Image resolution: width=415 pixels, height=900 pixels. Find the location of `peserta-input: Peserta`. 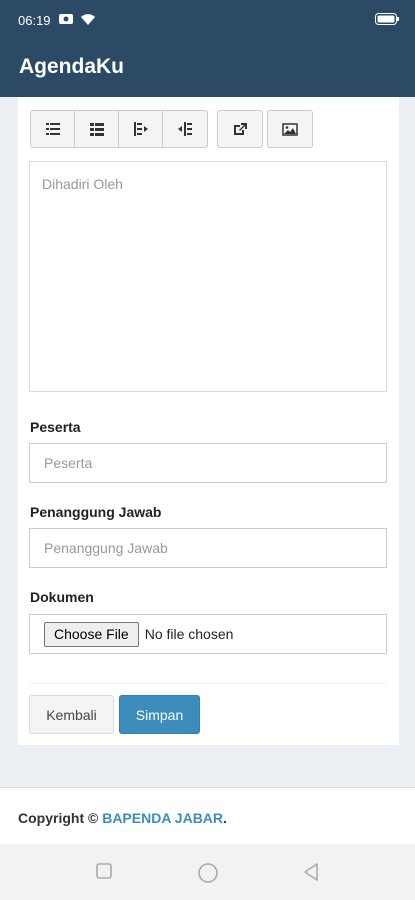

peserta-input: Peserta is located at coordinates (208, 463).